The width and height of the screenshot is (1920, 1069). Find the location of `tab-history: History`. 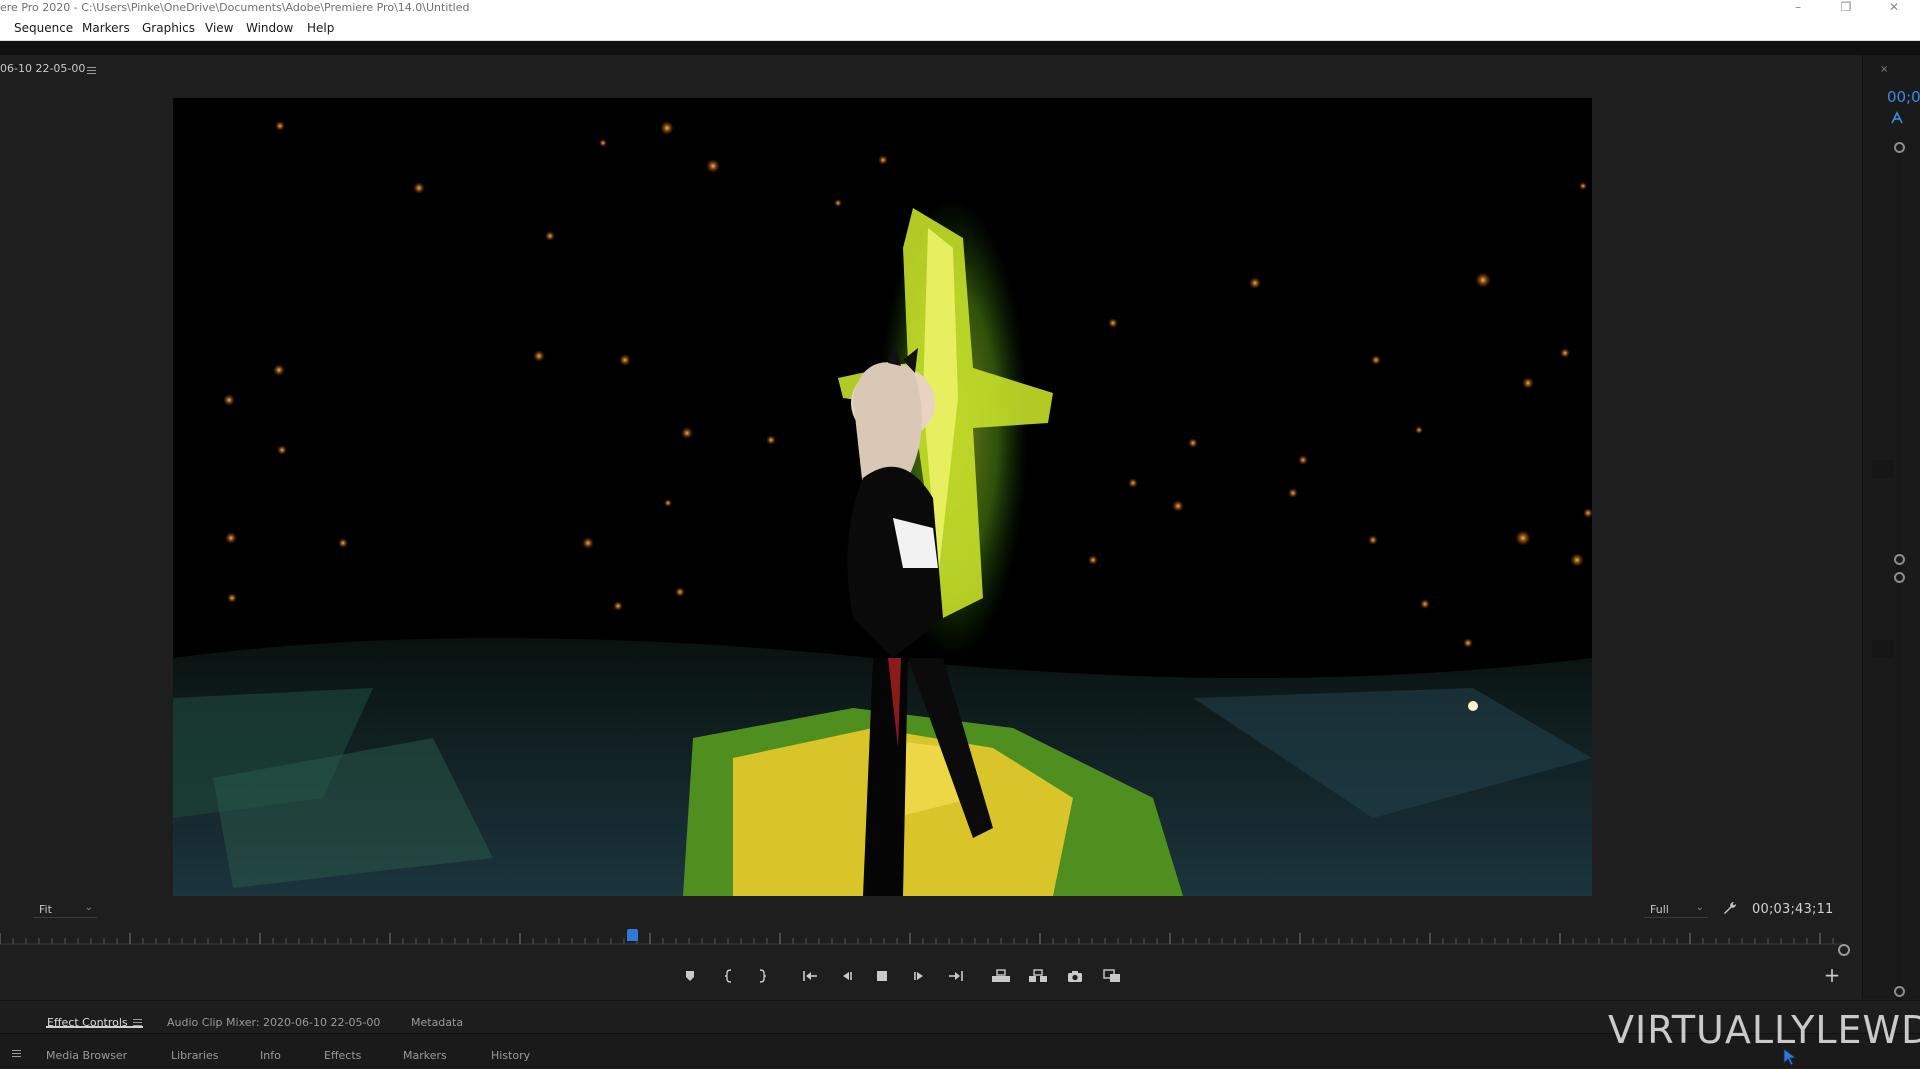

tab-history: History is located at coordinates (510, 1055).